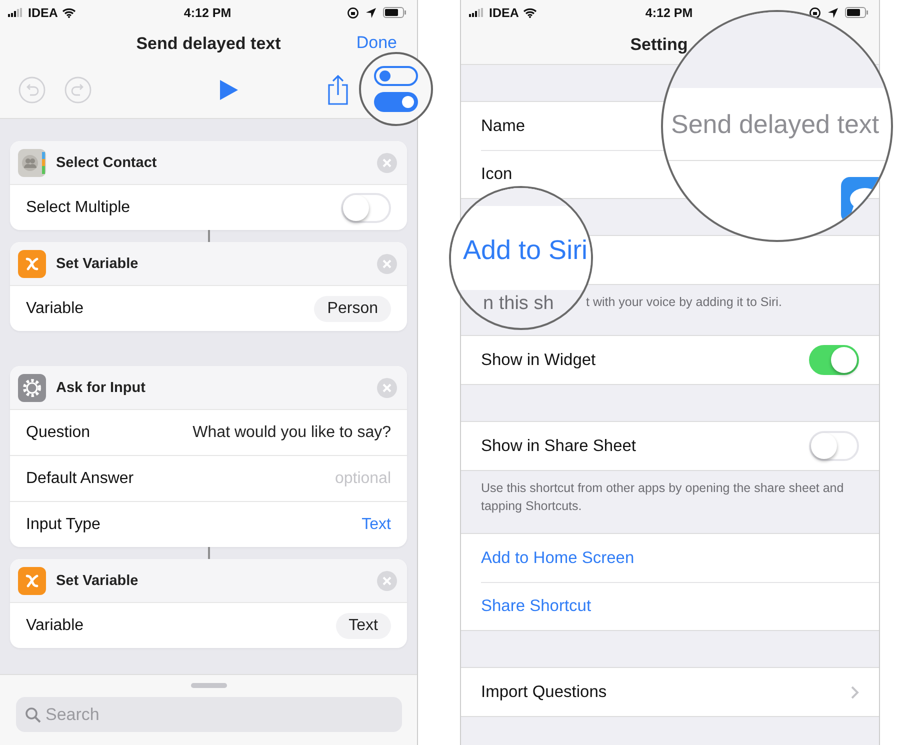  What do you see at coordinates (291, 433) in the screenshot?
I see `parameter-value: What would you like to say?` at bounding box center [291, 433].